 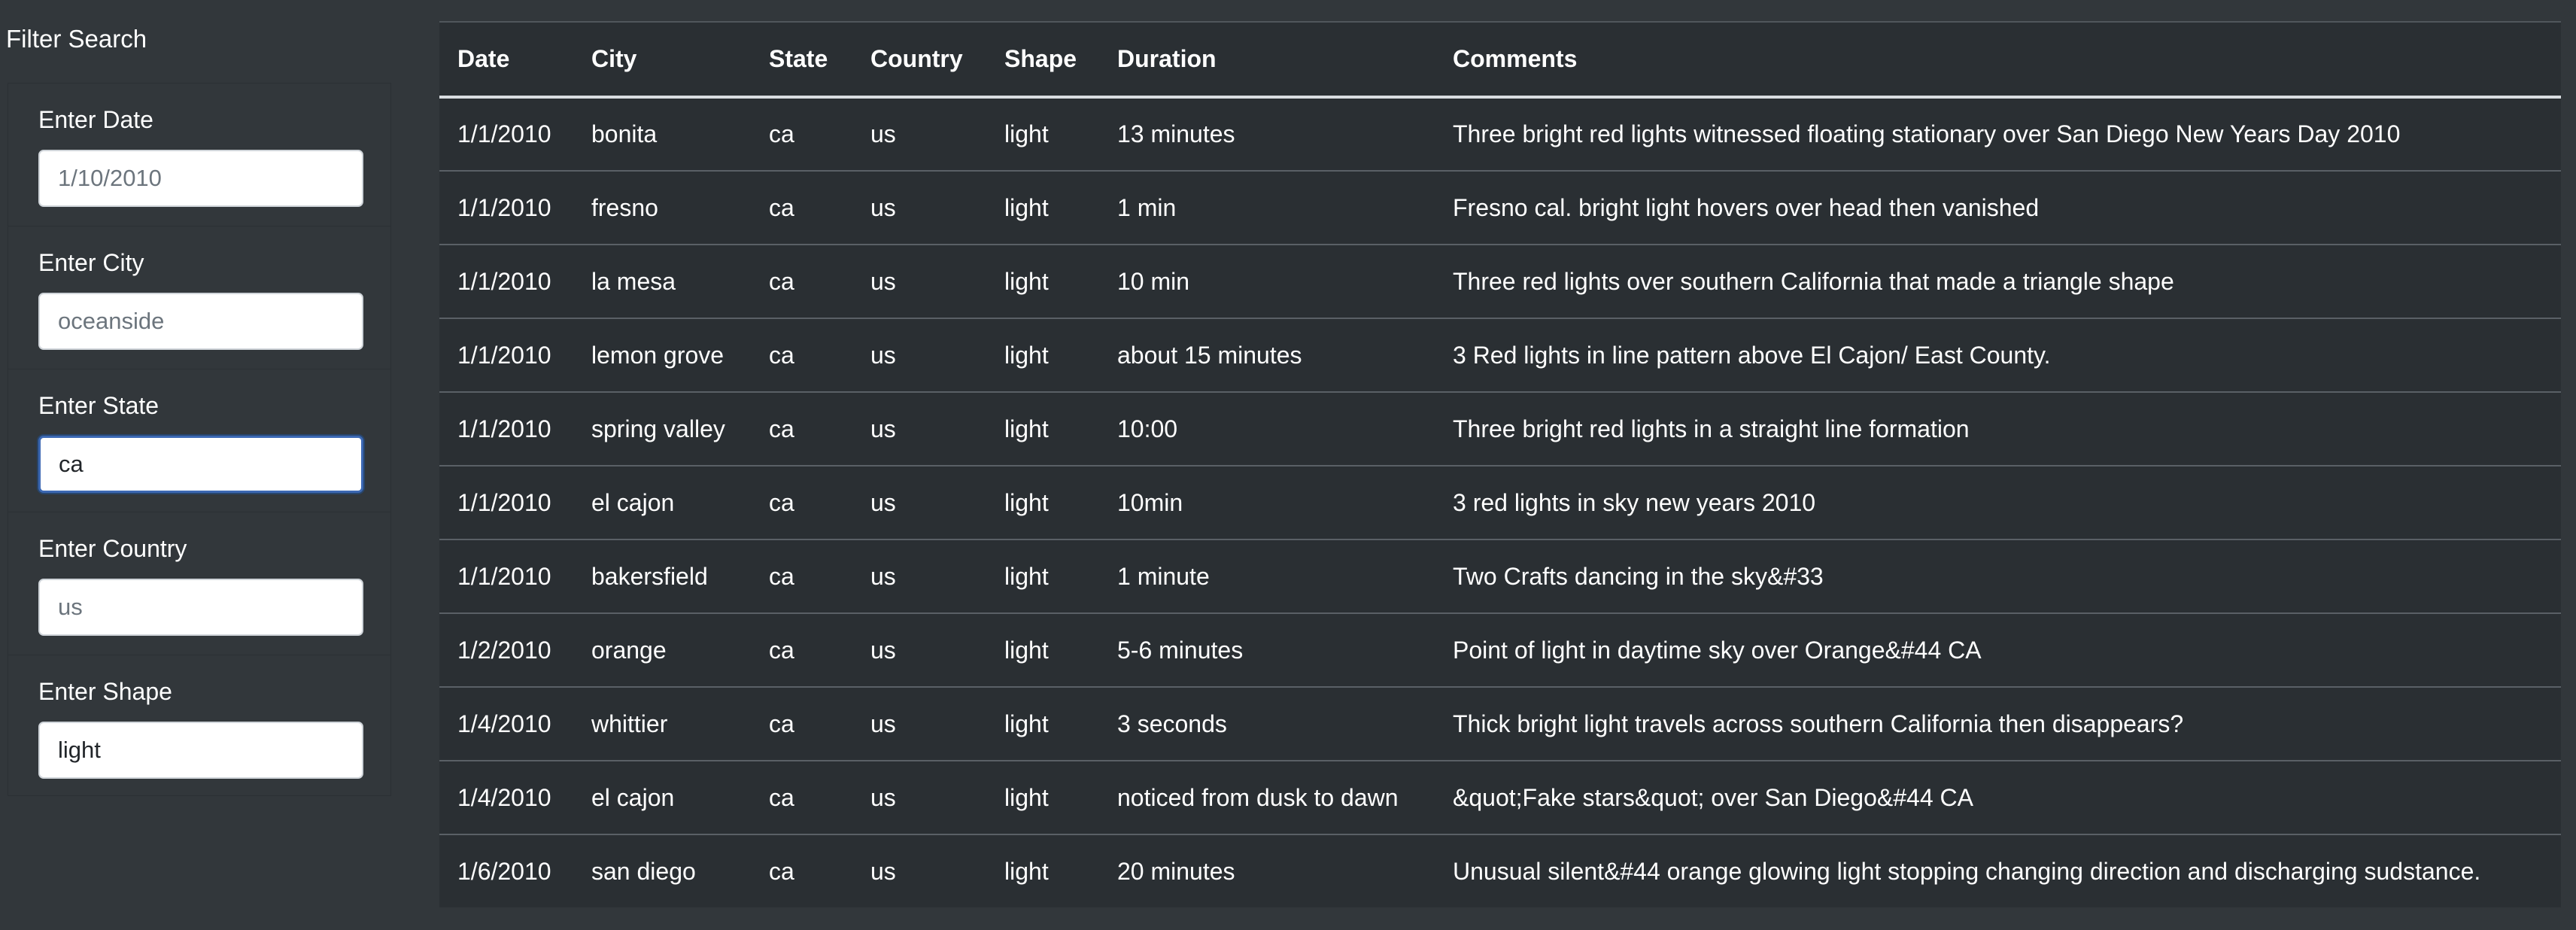 I want to click on city-input, so click(x=201, y=321).